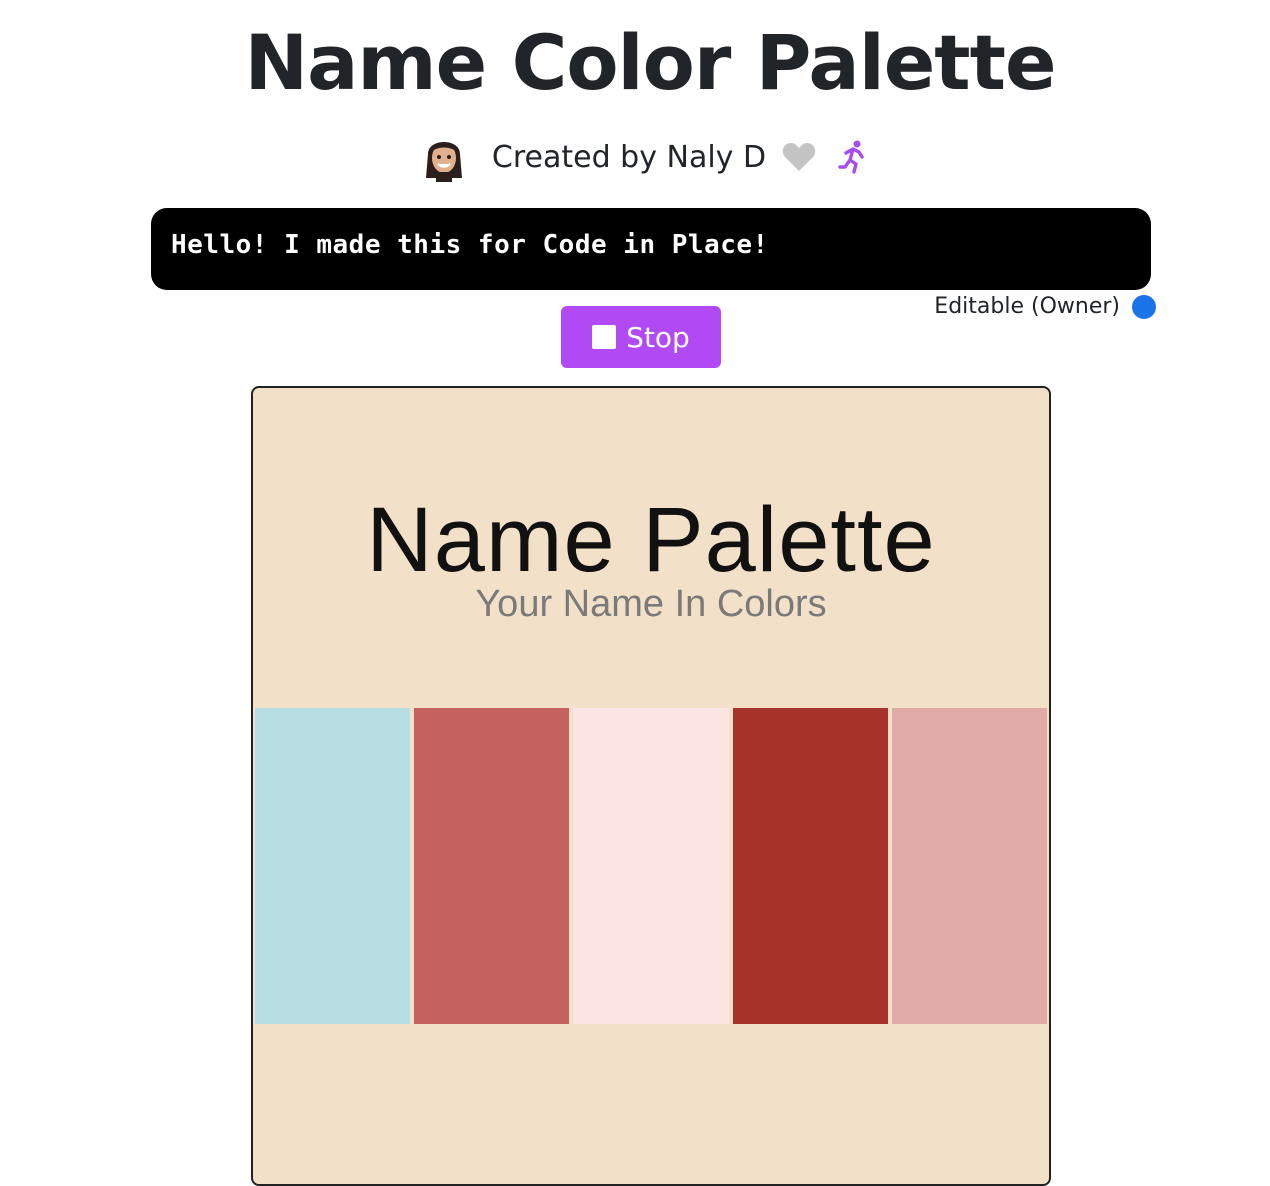 The height and width of the screenshot is (1186, 1270). Describe the element at coordinates (651, 249) in the screenshot. I see `console-output: Hello! I made this for Code in Place!` at that location.